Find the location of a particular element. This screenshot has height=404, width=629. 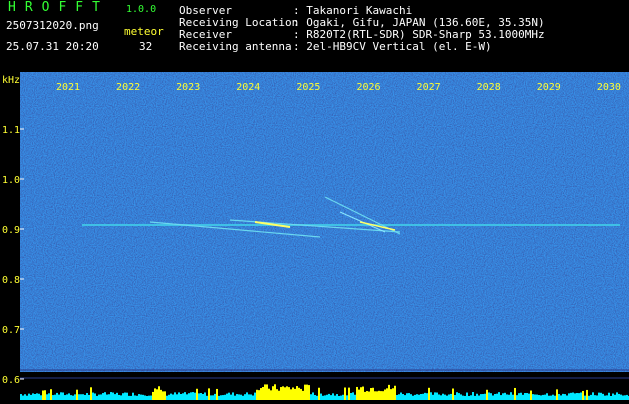

meteor-count: 32 is located at coordinates (146, 46).